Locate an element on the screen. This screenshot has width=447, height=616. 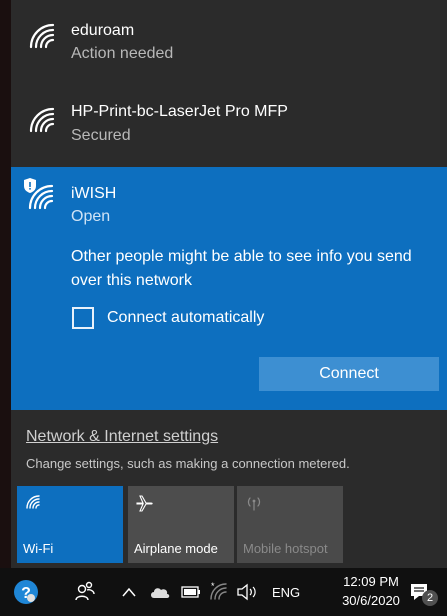
people-icon is located at coordinates (85, 591).